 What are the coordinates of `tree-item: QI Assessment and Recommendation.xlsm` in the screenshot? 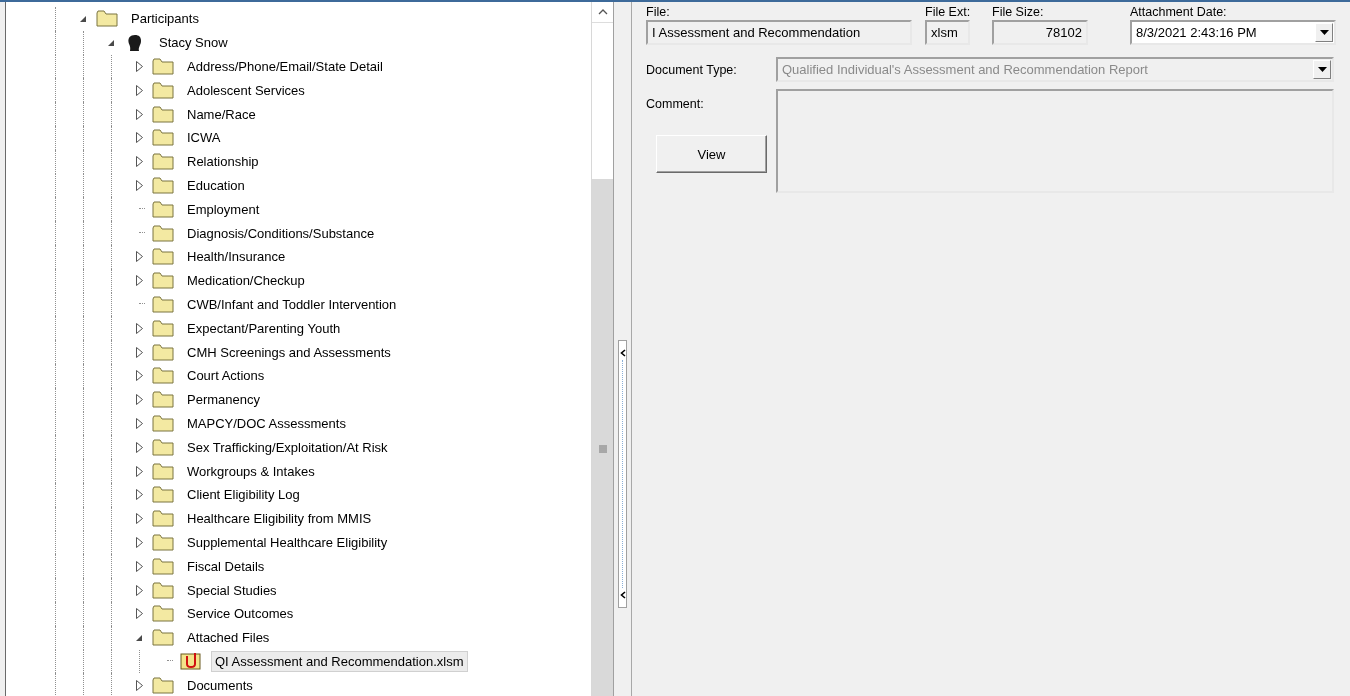 It's located at (339, 661).